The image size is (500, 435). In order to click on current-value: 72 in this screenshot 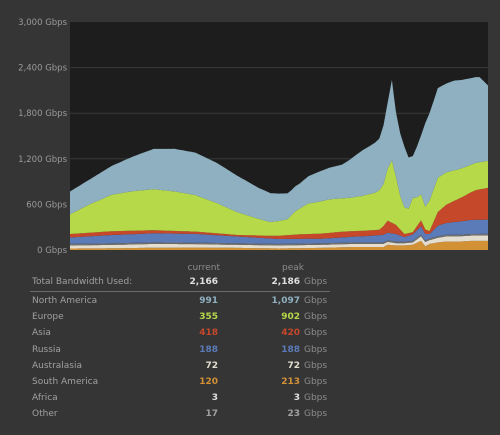, I will do `click(211, 365)`.